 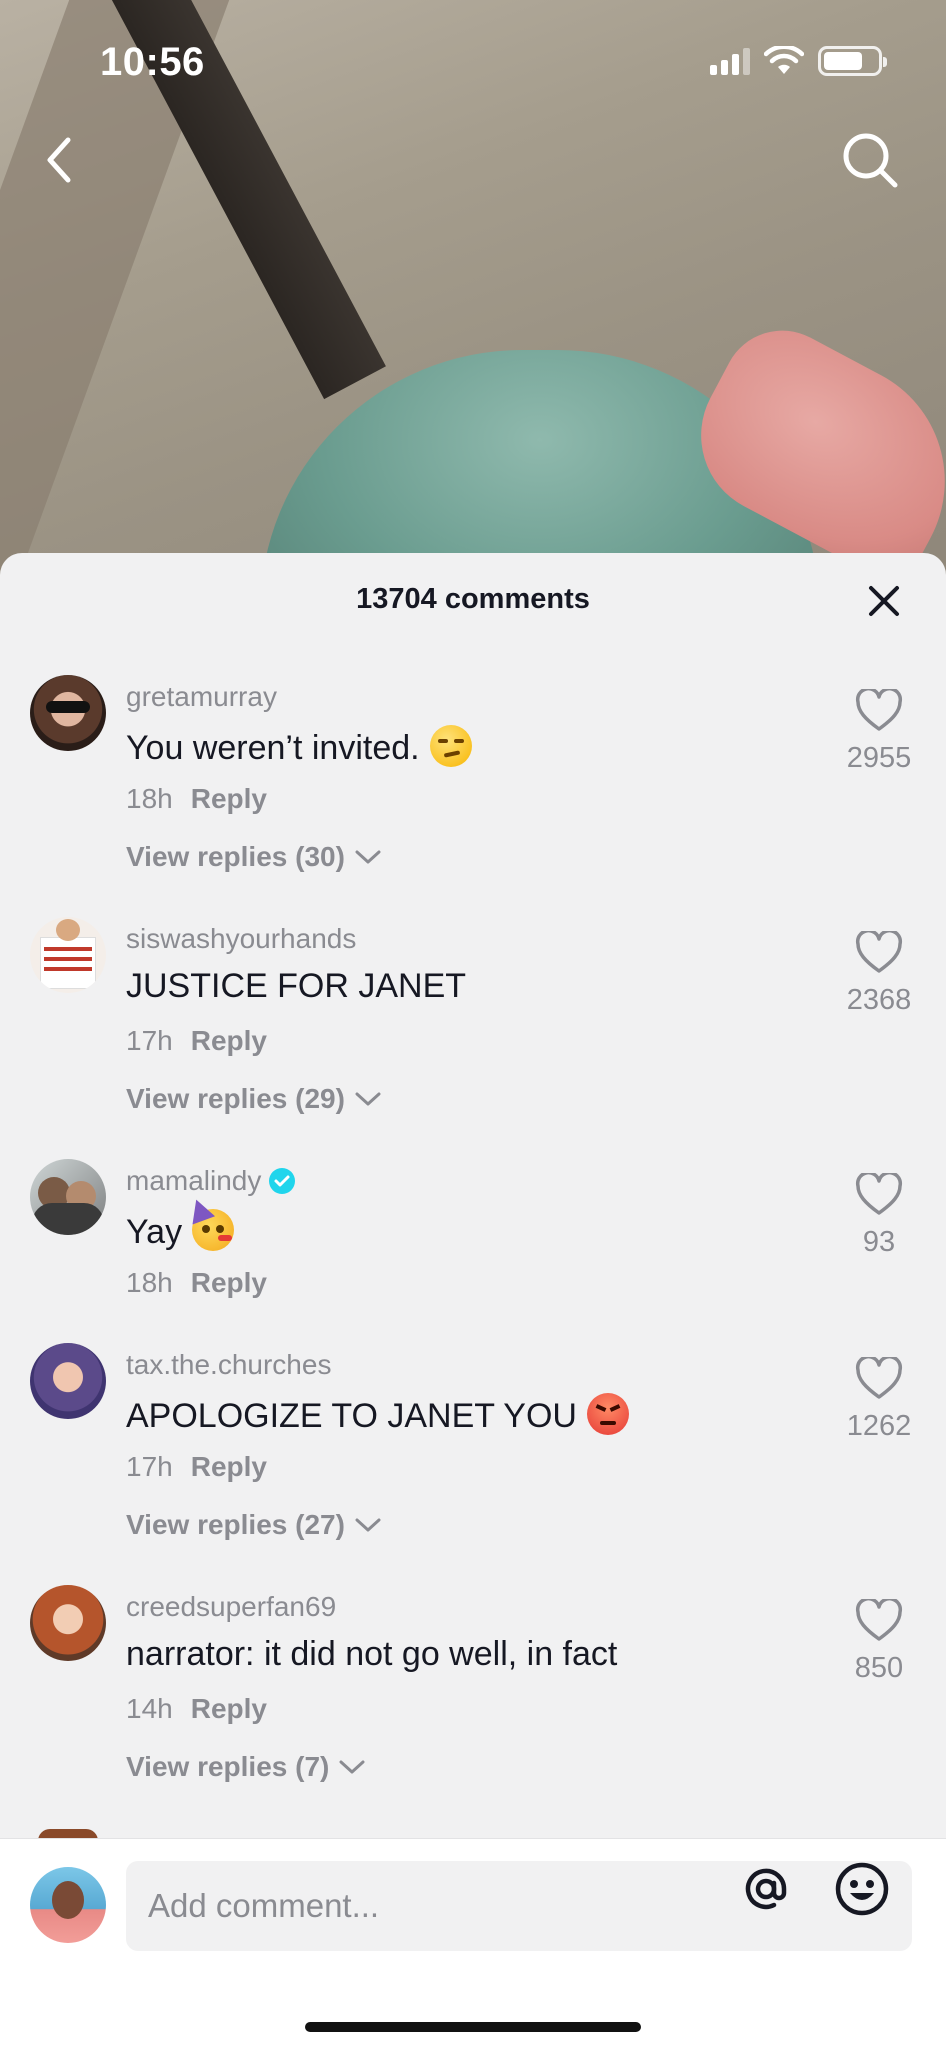 What do you see at coordinates (730, 61) in the screenshot?
I see `signal-icon` at bounding box center [730, 61].